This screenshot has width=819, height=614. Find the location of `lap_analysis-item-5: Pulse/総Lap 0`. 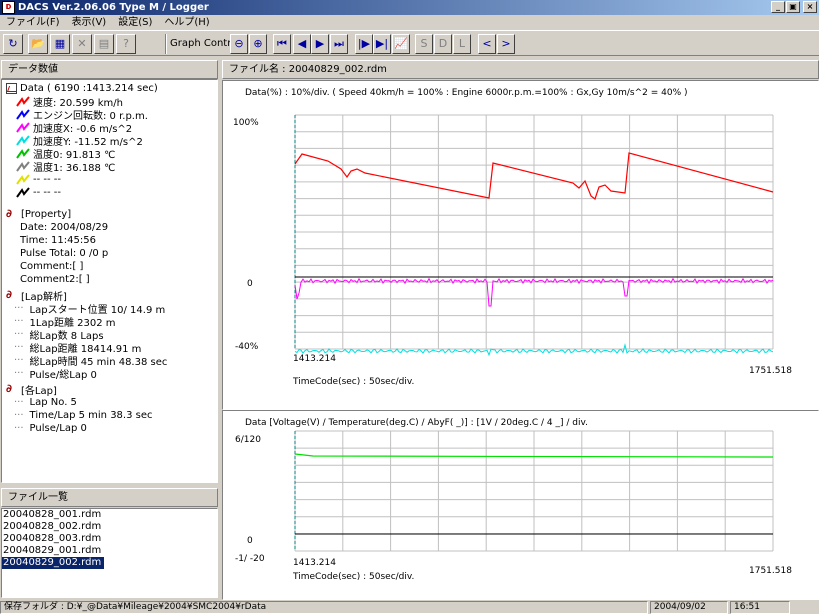

lap_analysis-item-5: Pulse/総Lap 0 is located at coordinates (63, 375).